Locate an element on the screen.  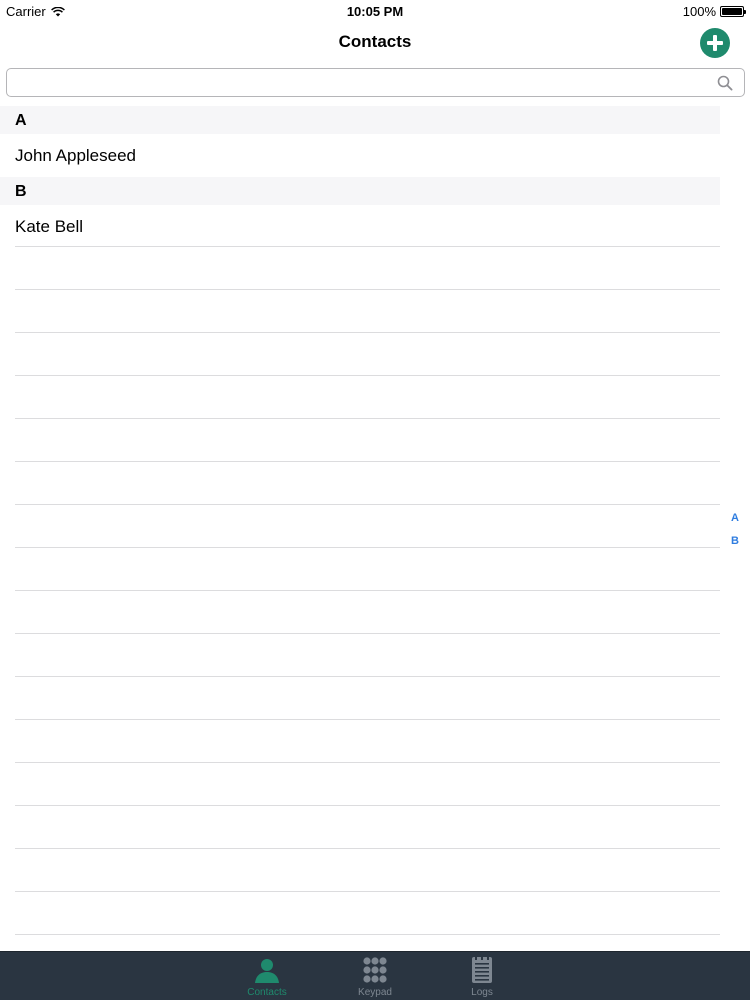
index-letter-a: A is located at coordinates (735, 521).